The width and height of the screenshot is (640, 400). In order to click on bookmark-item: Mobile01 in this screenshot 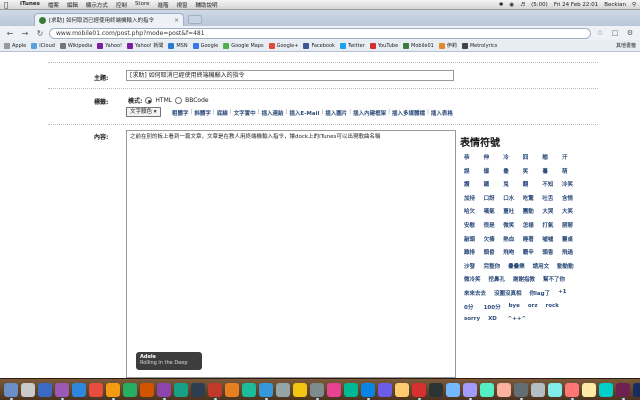, I will do `click(418, 45)`.